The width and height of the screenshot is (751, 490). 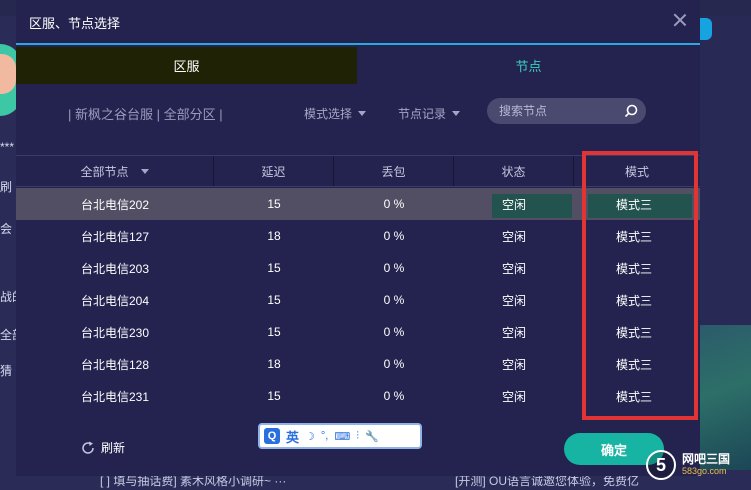 I want to click on refresh-icon, so click(x=88, y=447).